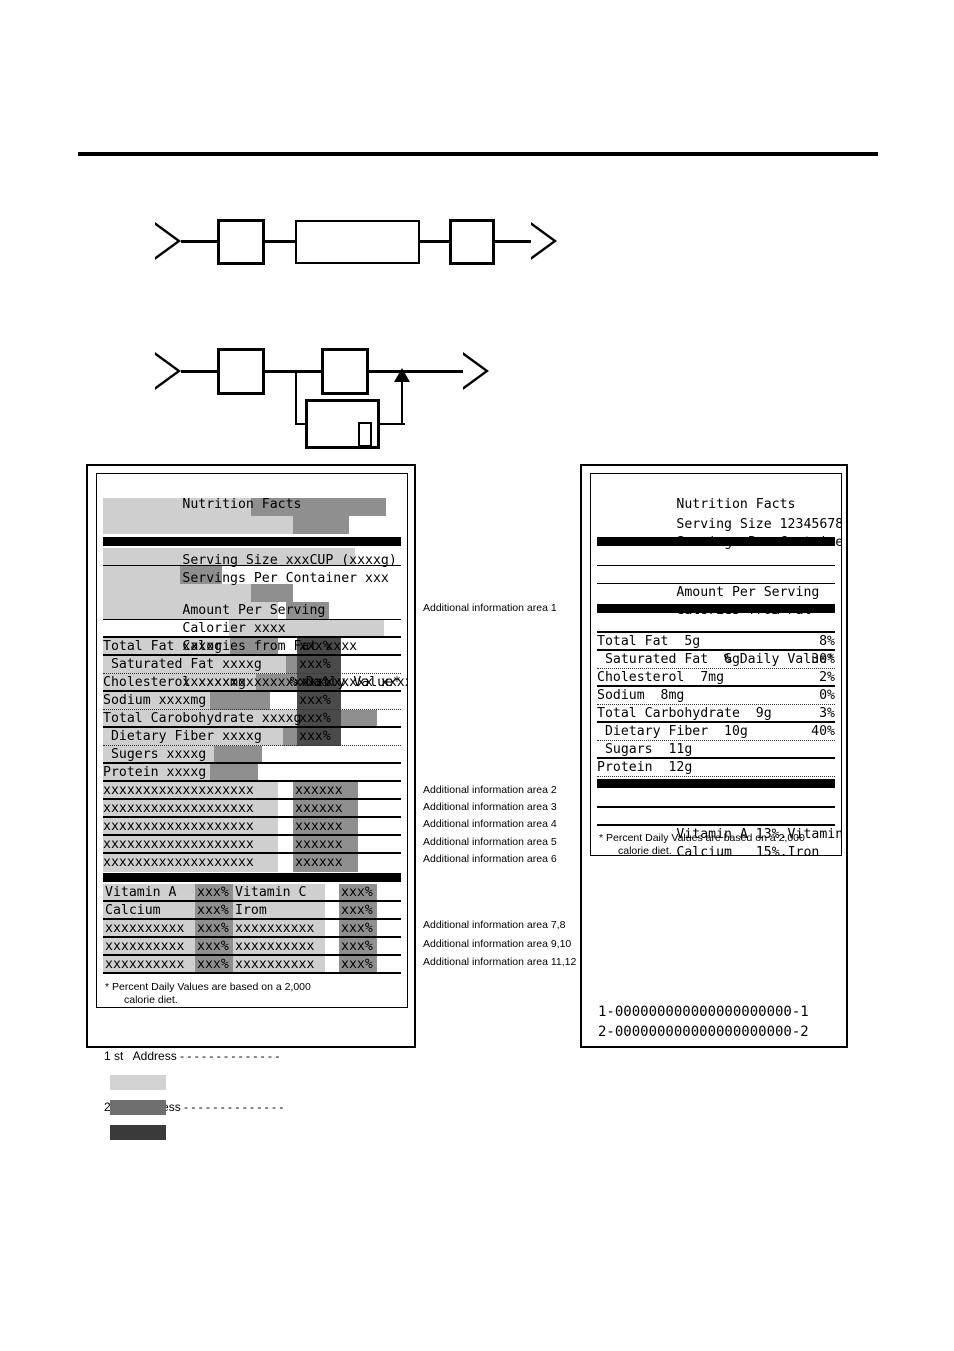  Describe the element at coordinates (478, 154) in the screenshot. I see `header-divider` at that location.